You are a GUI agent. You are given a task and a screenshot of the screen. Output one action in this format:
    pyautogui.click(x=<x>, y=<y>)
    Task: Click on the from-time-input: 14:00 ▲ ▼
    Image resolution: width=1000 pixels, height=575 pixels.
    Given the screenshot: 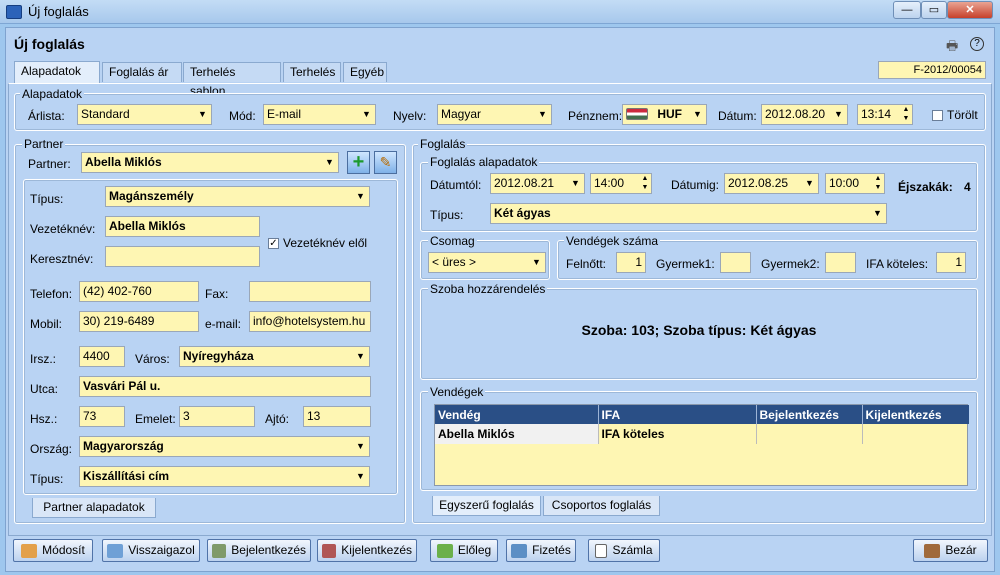 What is the action you would take?
    pyautogui.click(x=621, y=183)
    